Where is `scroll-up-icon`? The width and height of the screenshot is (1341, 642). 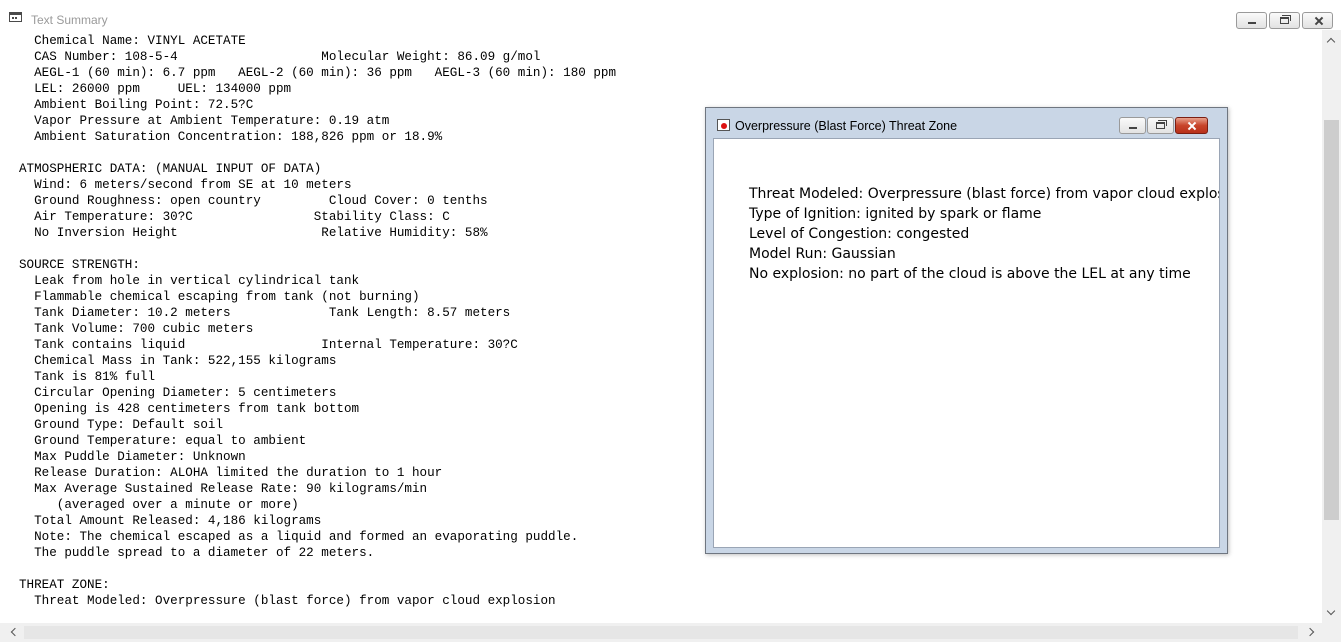
scroll-up-icon is located at coordinates (1331, 42).